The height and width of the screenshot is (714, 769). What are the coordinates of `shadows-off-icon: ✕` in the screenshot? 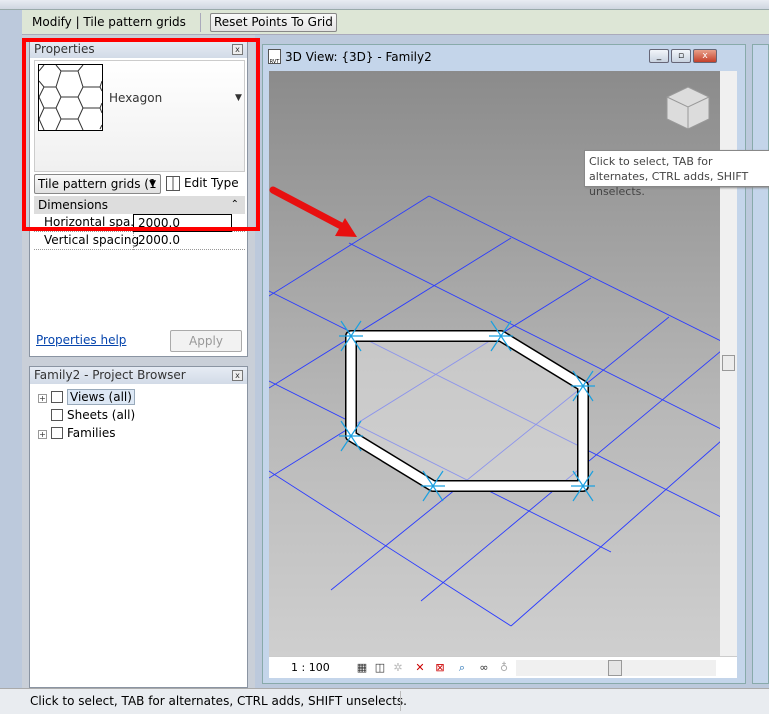 It's located at (420, 667).